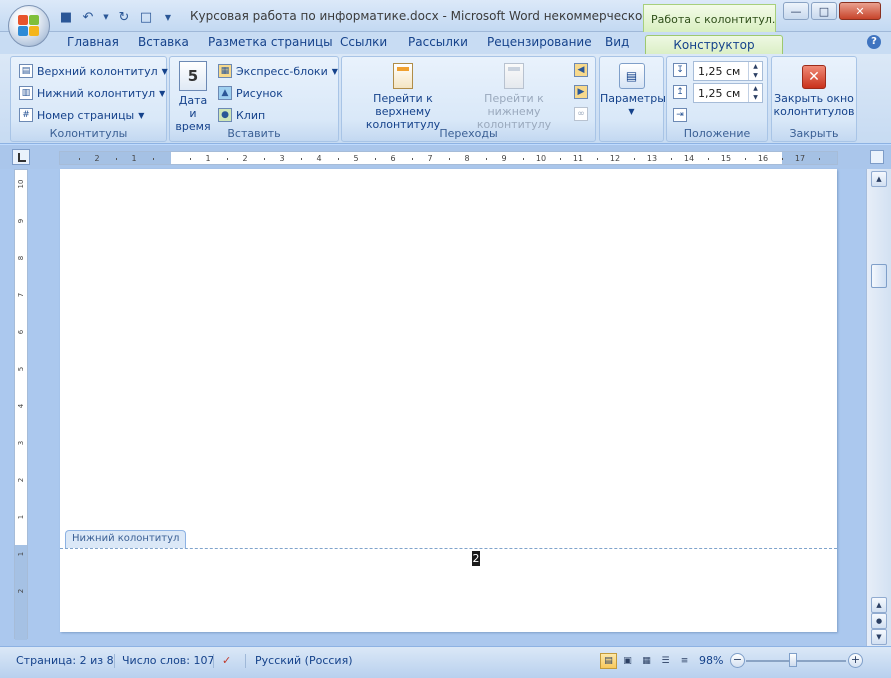 This screenshot has height=678, width=891. Describe the element at coordinates (855, 660) in the screenshot. I see `zoom-in-icon: +` at that location.